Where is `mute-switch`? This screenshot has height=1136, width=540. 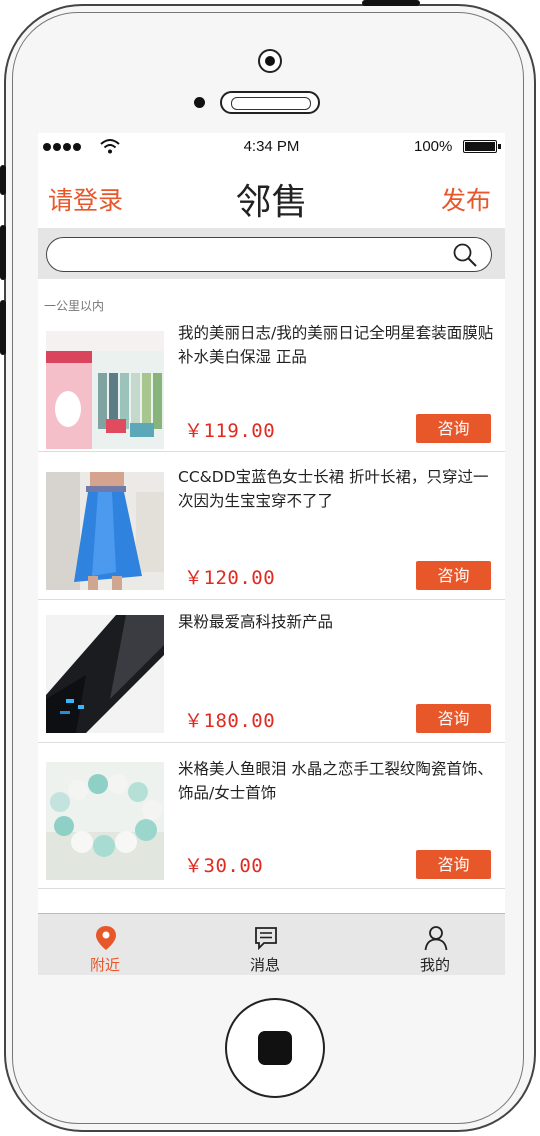
mute-switch is located at coordinates (3, 180).